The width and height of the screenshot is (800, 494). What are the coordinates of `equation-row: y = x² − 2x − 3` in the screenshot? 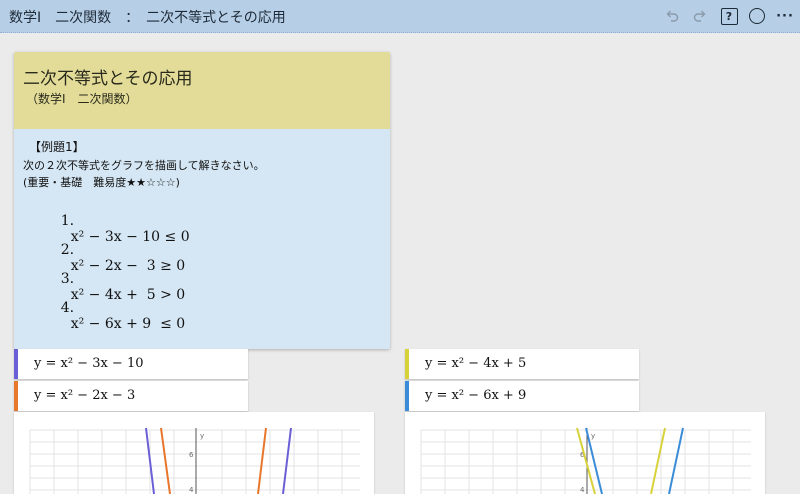 It's located at (131, 396).